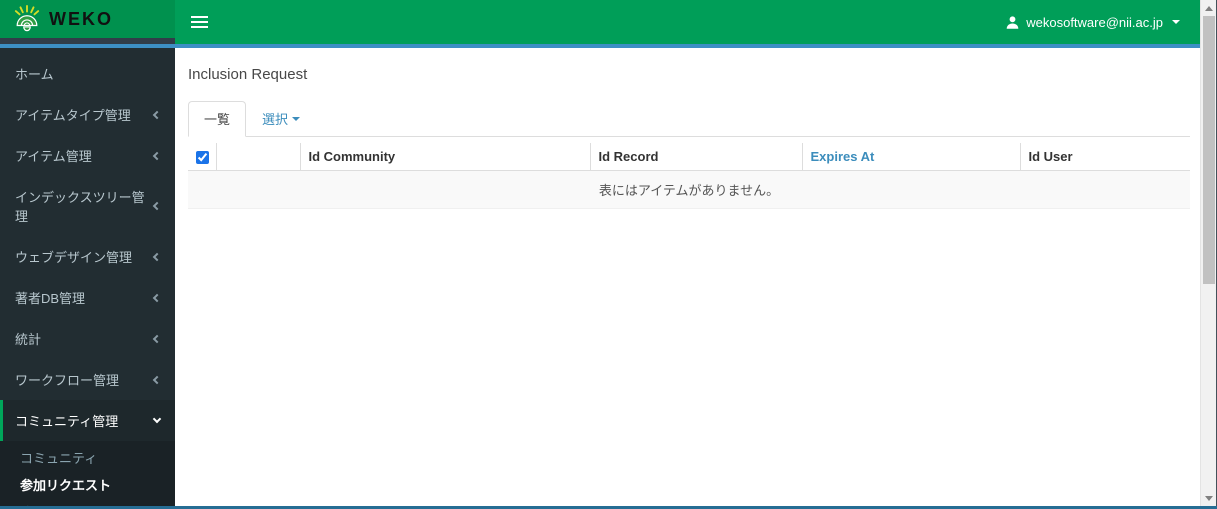  I want to click on sidebar-toggle-button, so click(203, 22).